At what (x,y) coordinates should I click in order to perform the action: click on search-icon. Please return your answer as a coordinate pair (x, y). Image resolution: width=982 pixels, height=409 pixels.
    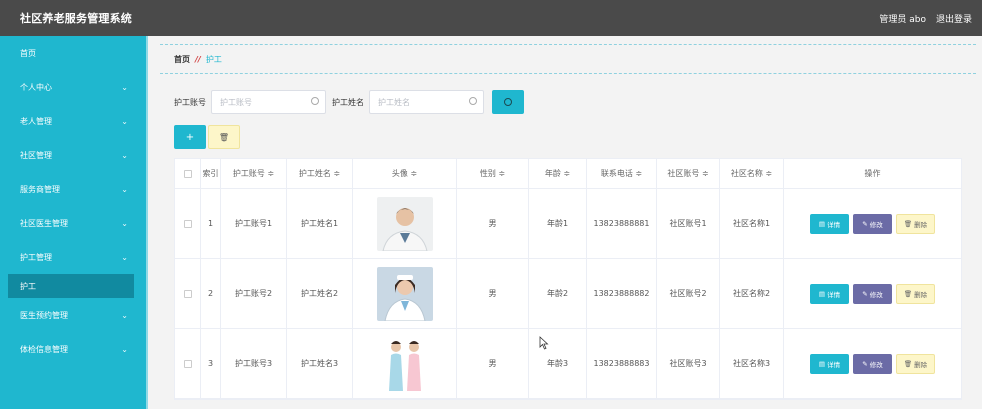
    Looking at the image, I should click on (473, 101).